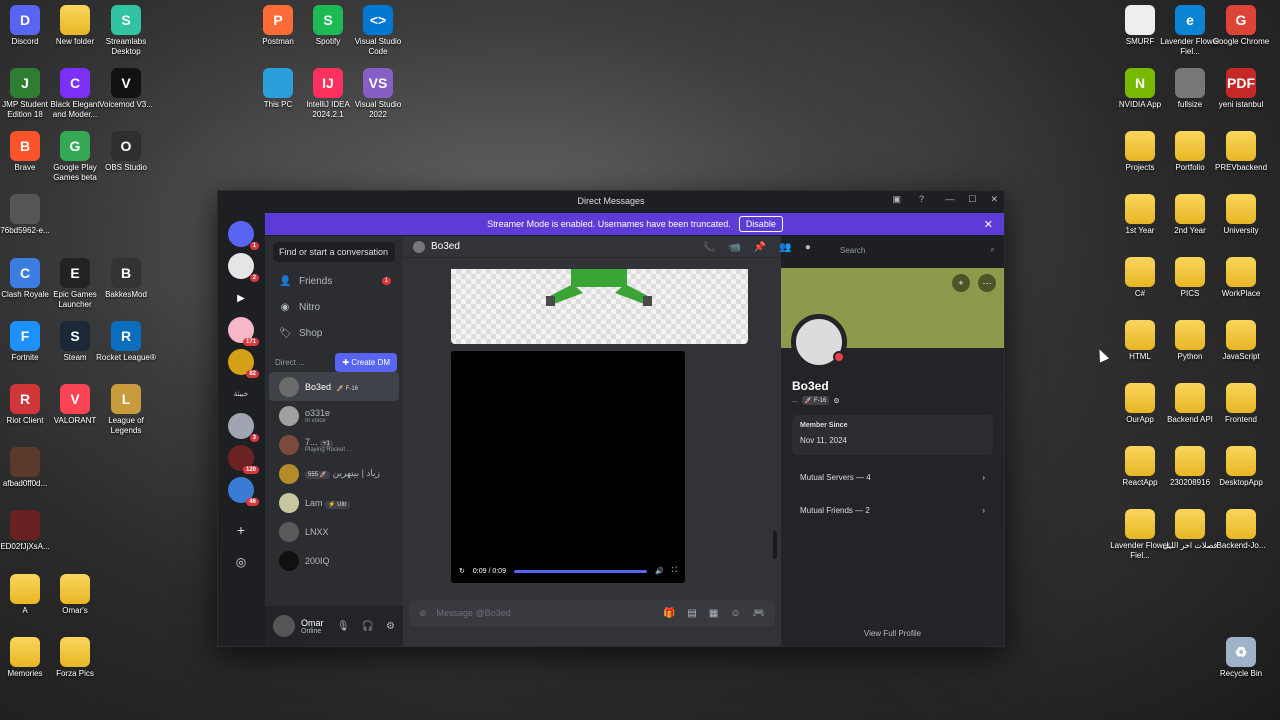 This screenshot has width=1280, height=720. I want to click on view-full-profile-link: View Full Profile, so click(892, 633).